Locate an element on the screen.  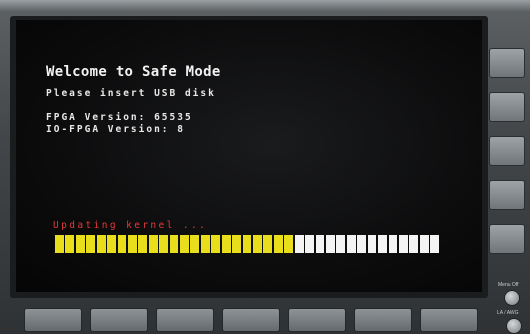
la-awg-label: LA / AWG is located at coordinates (508, 313).